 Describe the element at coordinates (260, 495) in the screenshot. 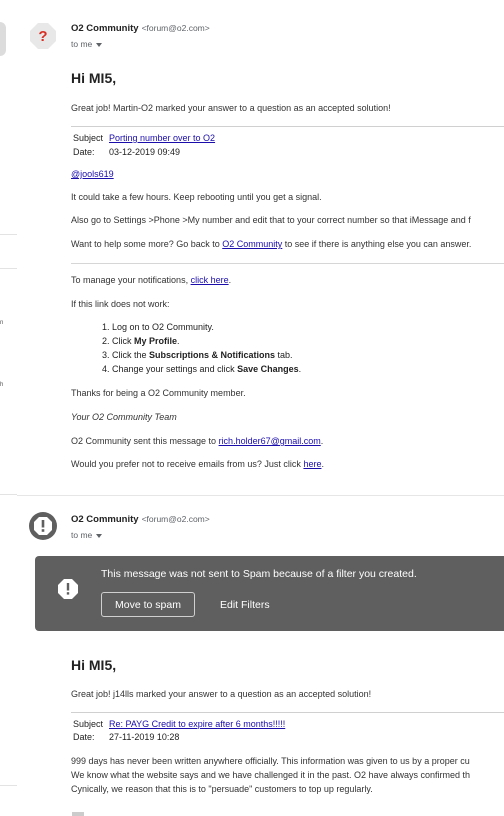

I see `message-divider` at that location.